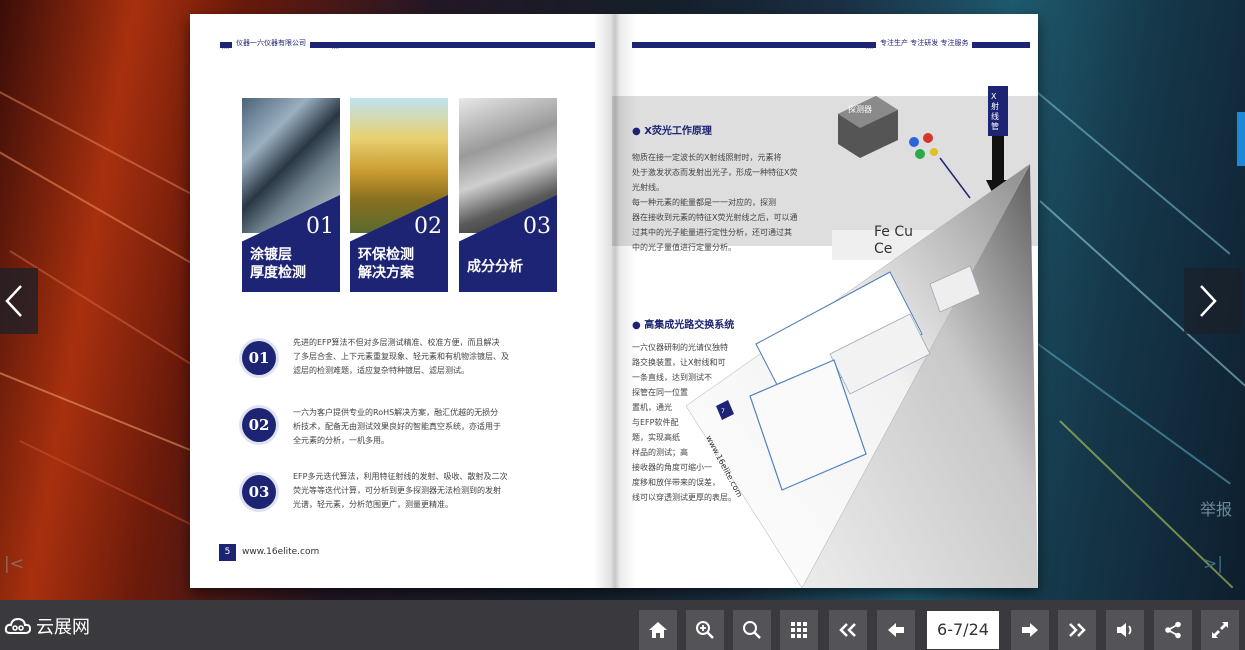 The image size is (1245, 650). What do you see at coordinates (14, 564) in the screenshot?
I see `first-page-mini-button: |<` at bounding box center [14, 564].